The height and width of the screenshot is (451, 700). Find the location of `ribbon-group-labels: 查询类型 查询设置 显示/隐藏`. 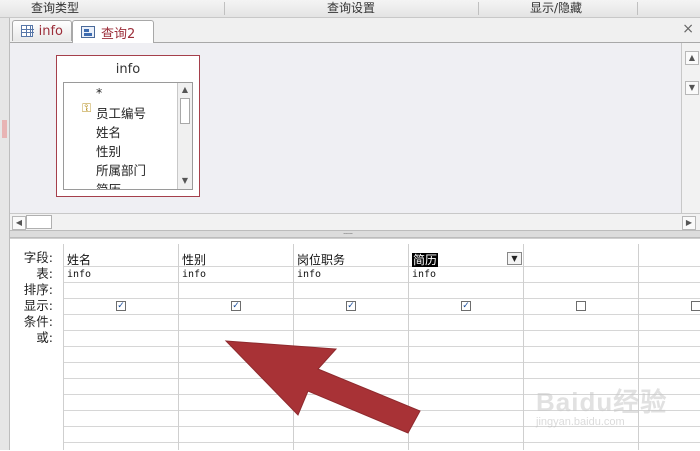

ribbon-group-labels: 查询类型 查询设置 显示/隐藏 is located at coordinates (350, 9).